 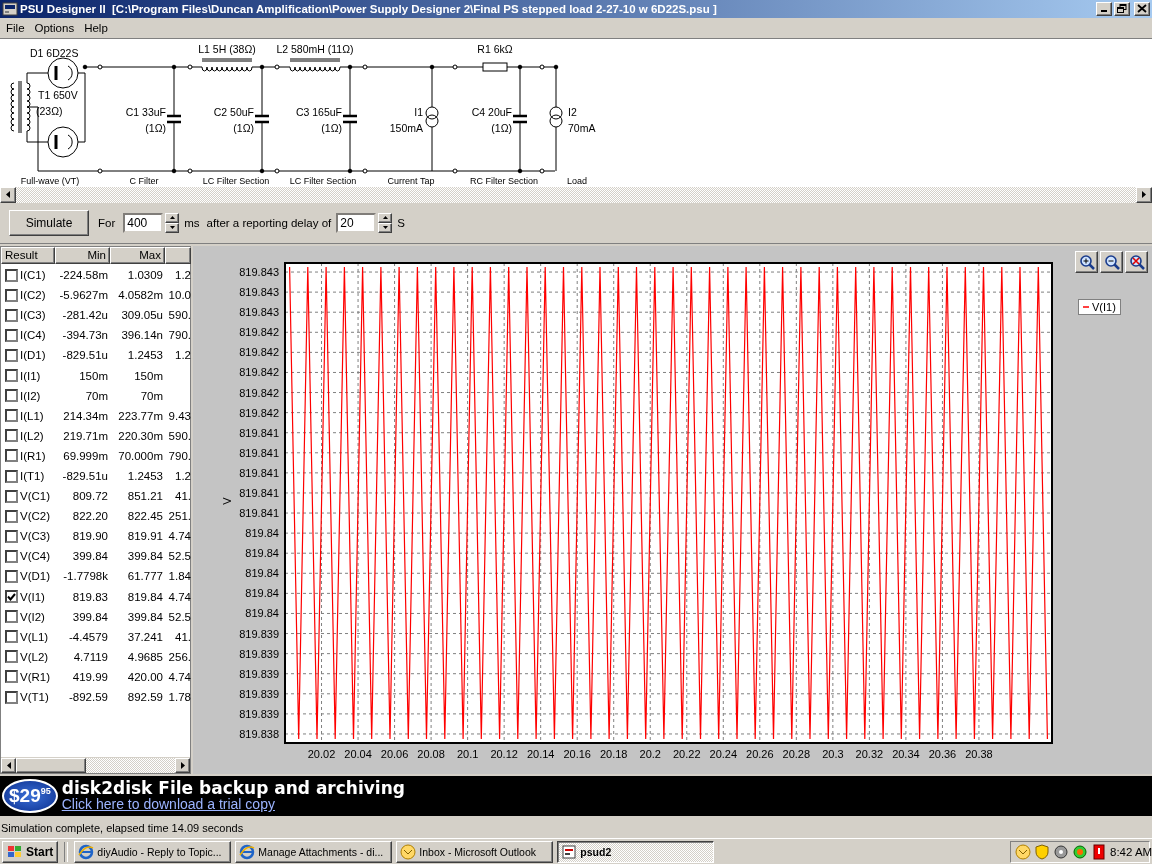 I want to click on table-cell-text: 309.05u, so click(x=142, y=315).